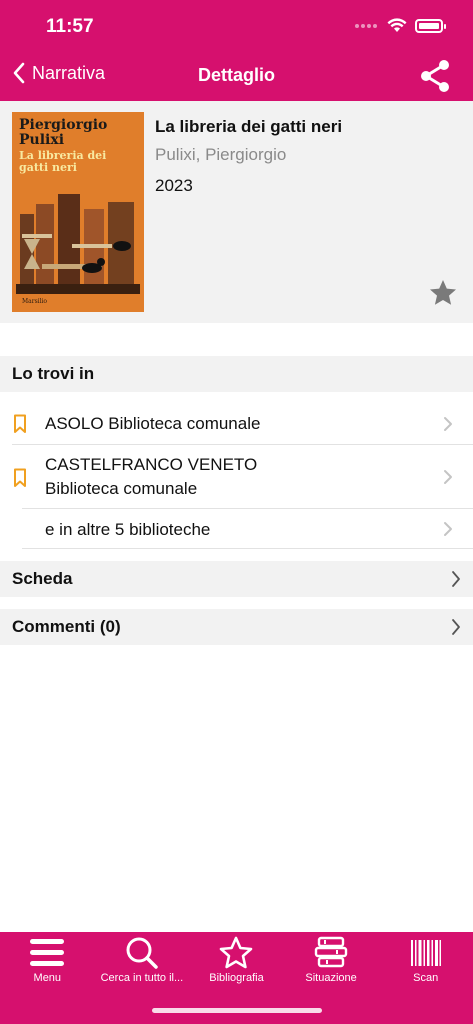 This screenshot has height=1024, width=473. I want to click on book-author: Pulixi, Piergiorgio, so click(221, 154).